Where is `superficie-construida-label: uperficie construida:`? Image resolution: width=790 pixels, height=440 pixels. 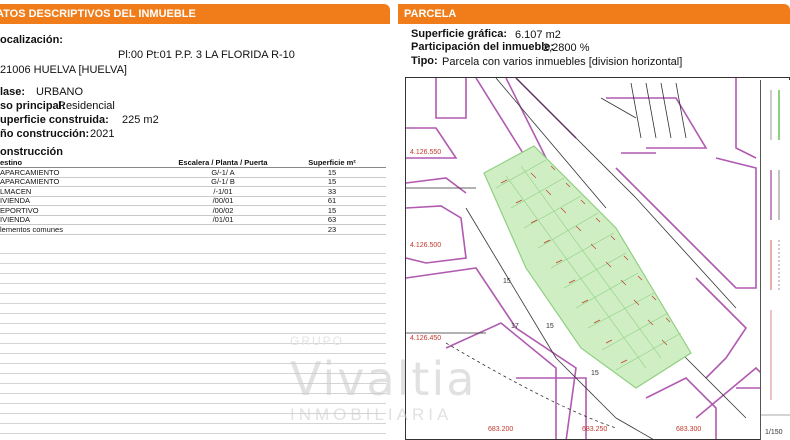
superficie-construida-label: uperficie construida: is located at coordinates (54, 120).